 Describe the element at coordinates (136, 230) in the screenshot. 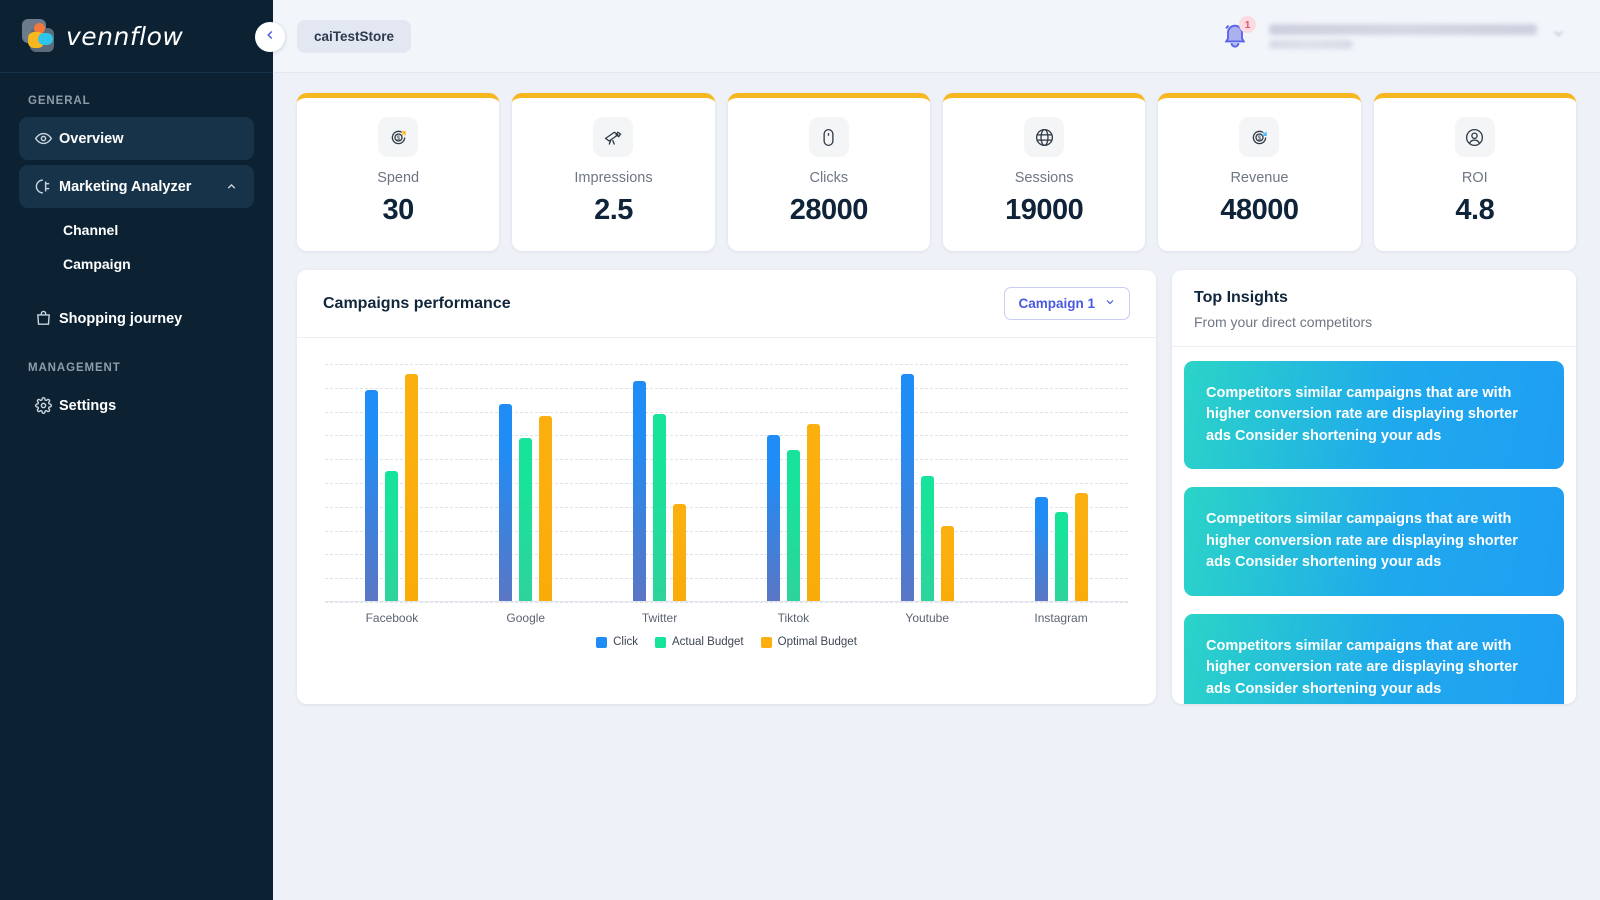

I see `sidebar-subitem-channel: Channel` at that location.